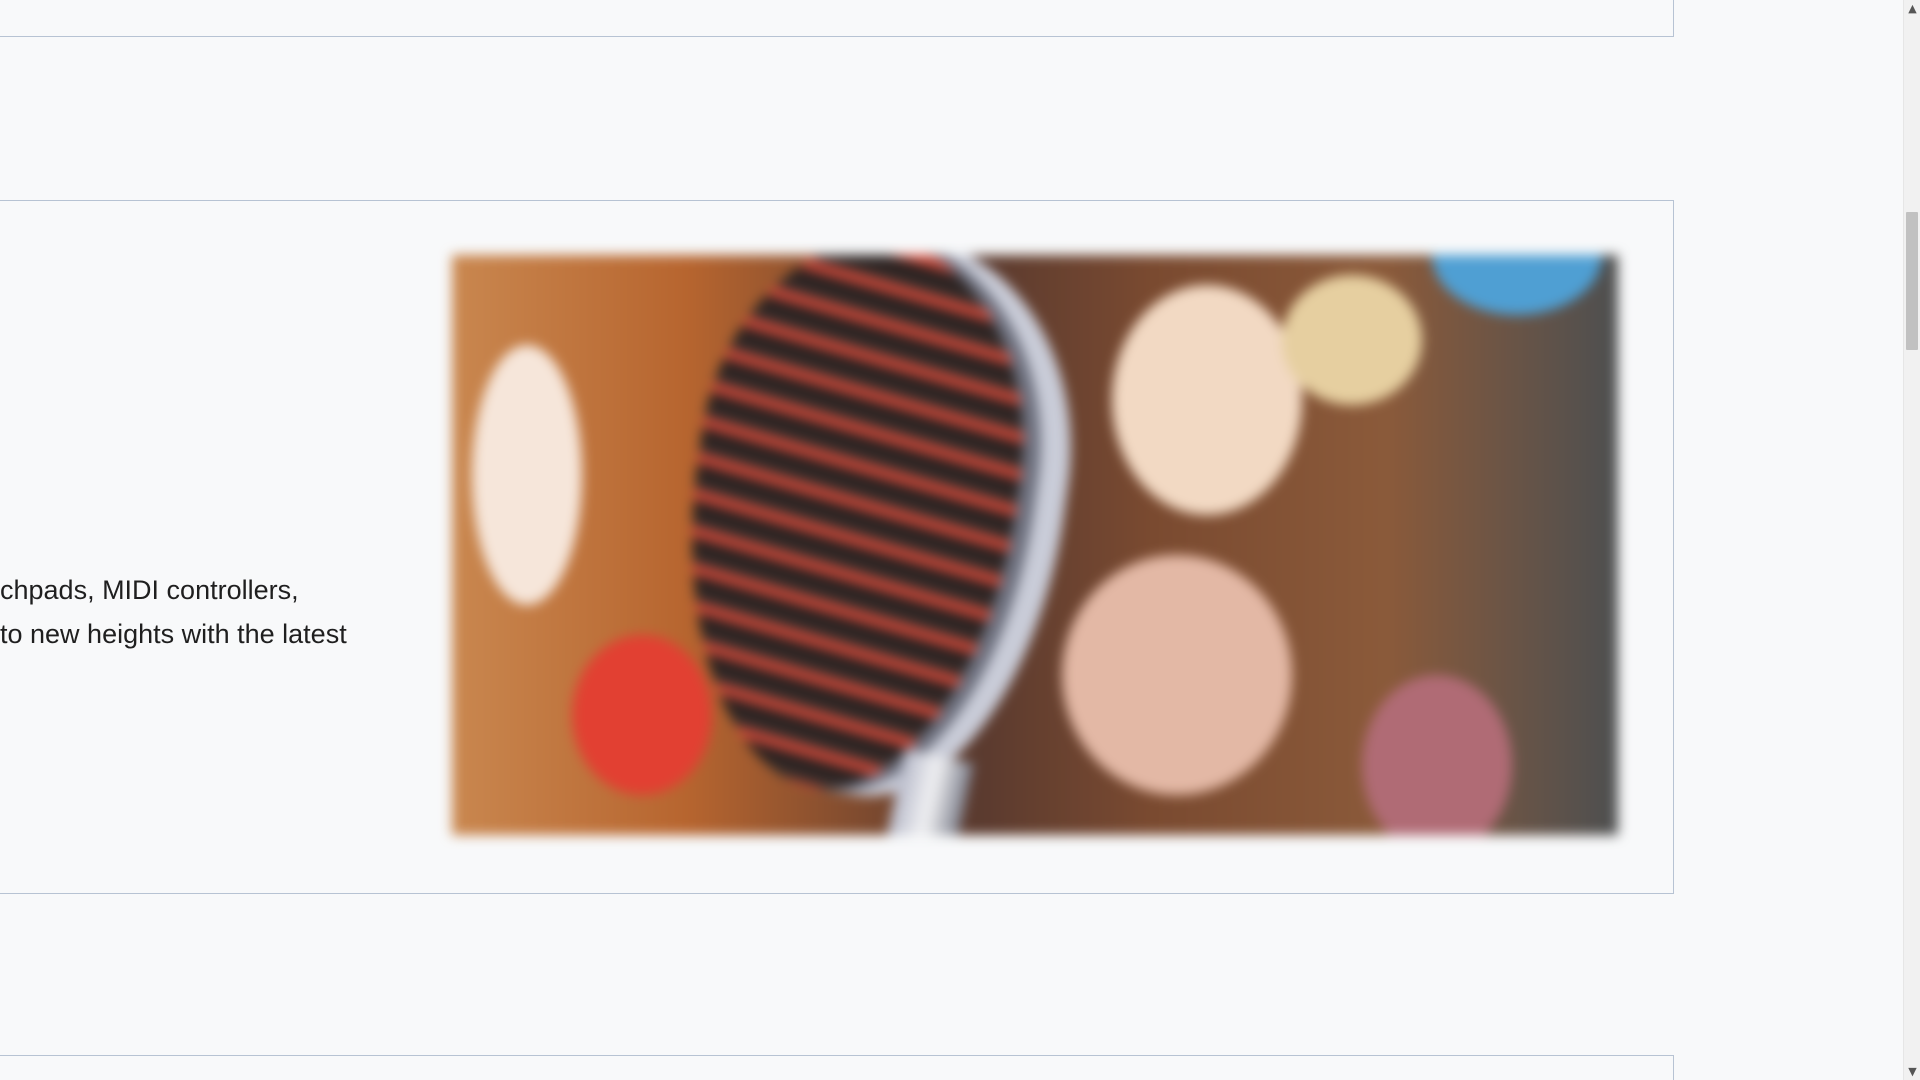 Image resolution: width=1920 pixels, height=1080 pixels. What do you see at coordinates (837, 18) in the screenshot?
I see `previous-feature-card` at bounding box center [837, 18].